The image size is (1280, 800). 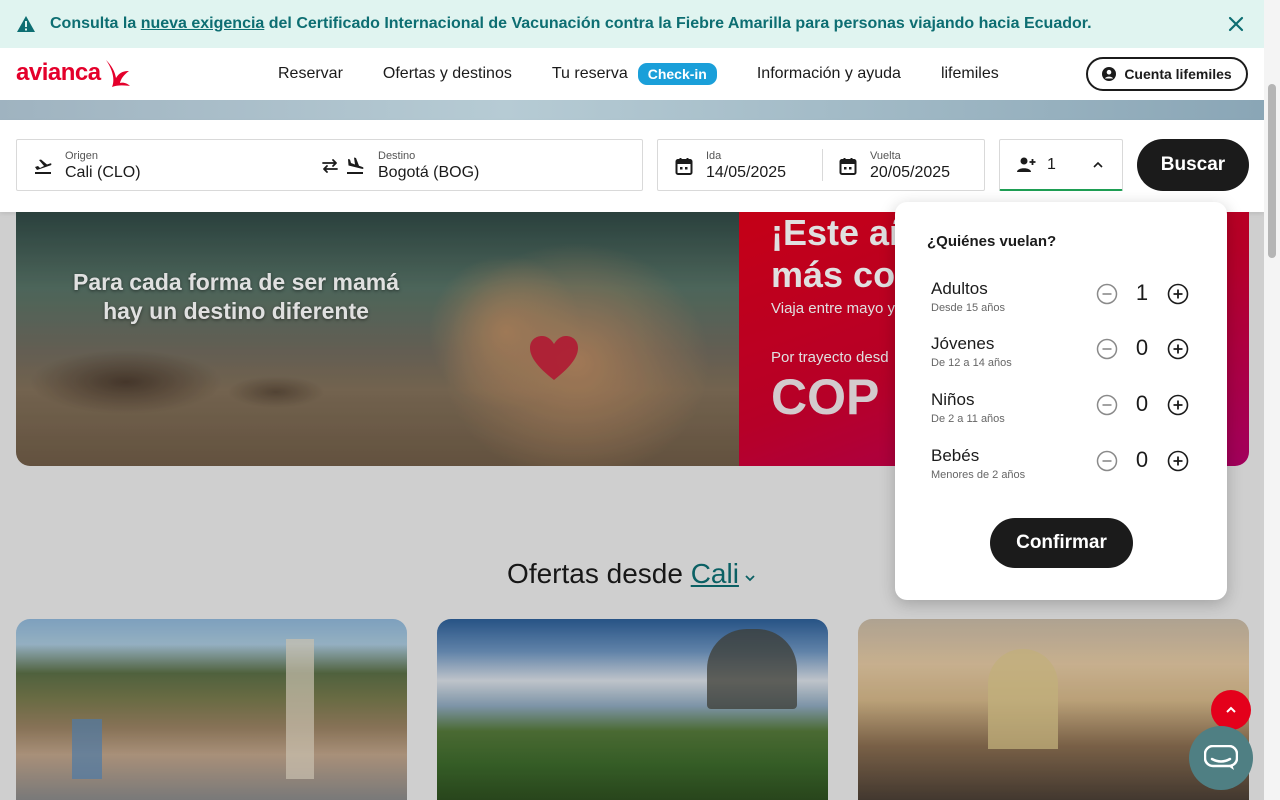 I want to click on promo-price: COP, so click(x=825, y=397).